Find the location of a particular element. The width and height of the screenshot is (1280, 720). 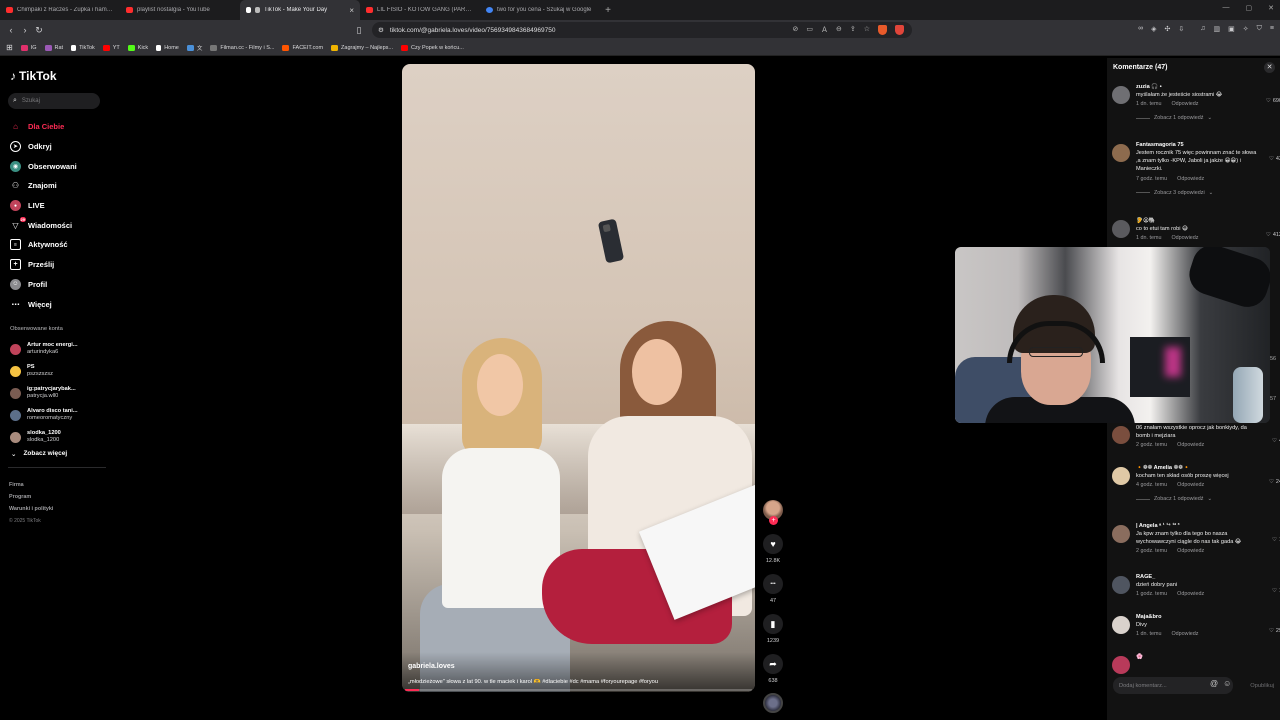

comment-like-button: ♡29 is located at coordinates (1274, 631).